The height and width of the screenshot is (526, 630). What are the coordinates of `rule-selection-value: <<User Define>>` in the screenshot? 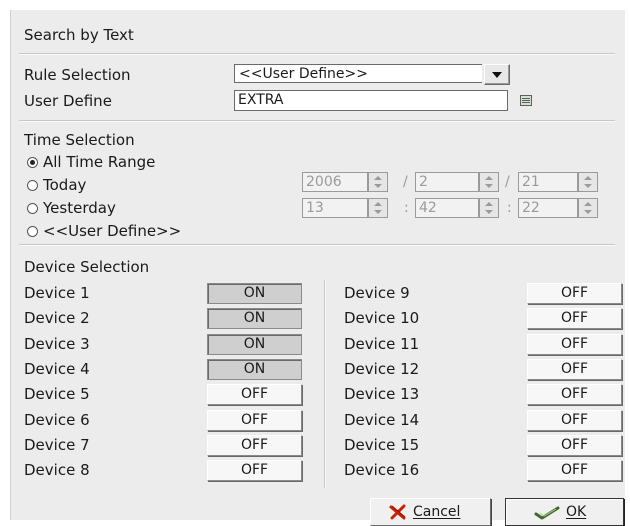 It's located at (358, 73).